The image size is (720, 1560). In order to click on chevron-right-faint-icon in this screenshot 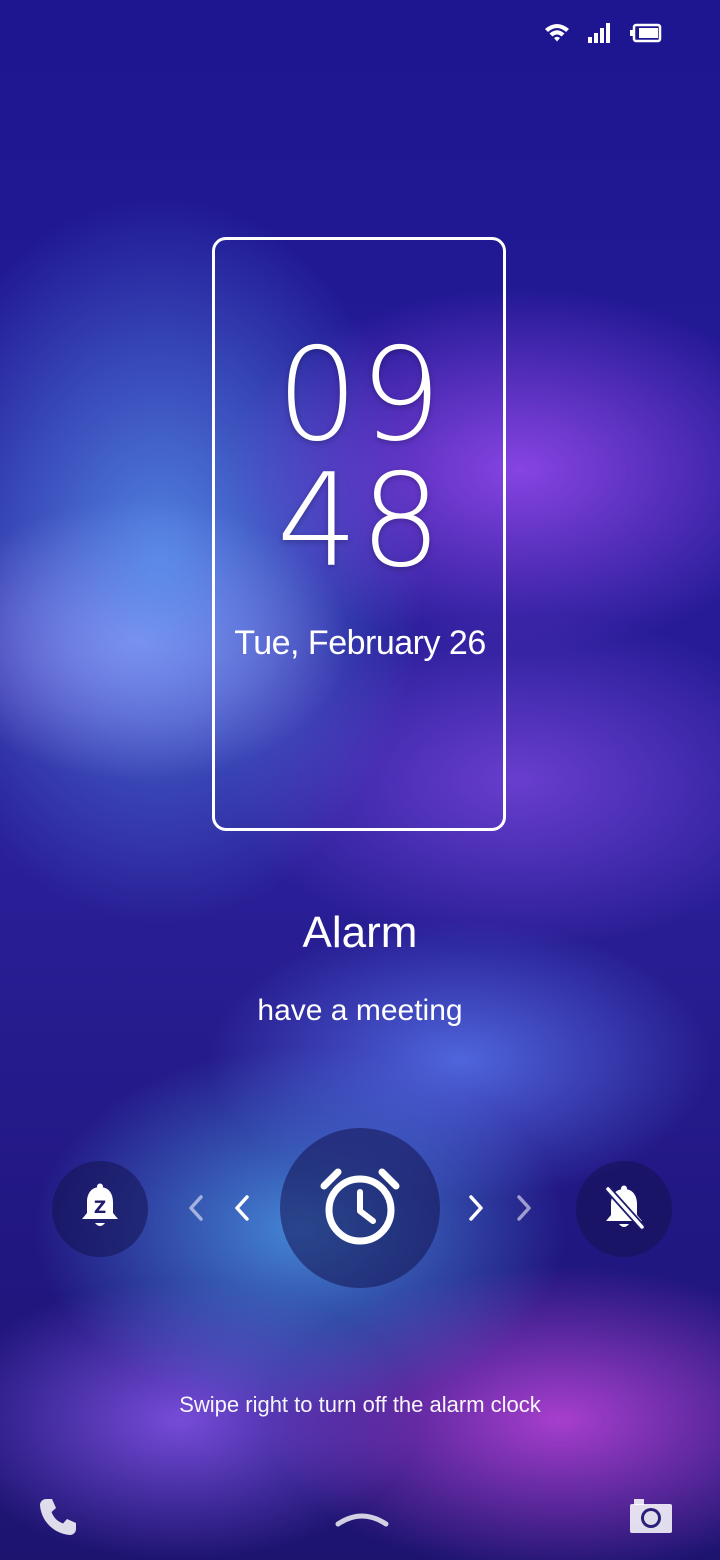, I will do `click(524, 1210)`.